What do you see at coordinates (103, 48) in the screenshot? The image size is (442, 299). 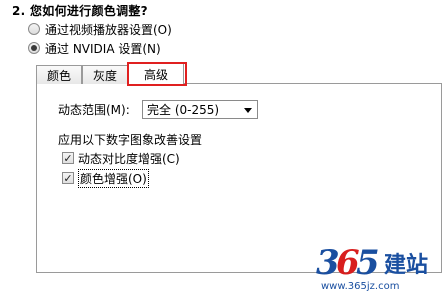 I see `radio-label: 通过 NVIDIA 设置(N)` at bounding box center [103, 48].